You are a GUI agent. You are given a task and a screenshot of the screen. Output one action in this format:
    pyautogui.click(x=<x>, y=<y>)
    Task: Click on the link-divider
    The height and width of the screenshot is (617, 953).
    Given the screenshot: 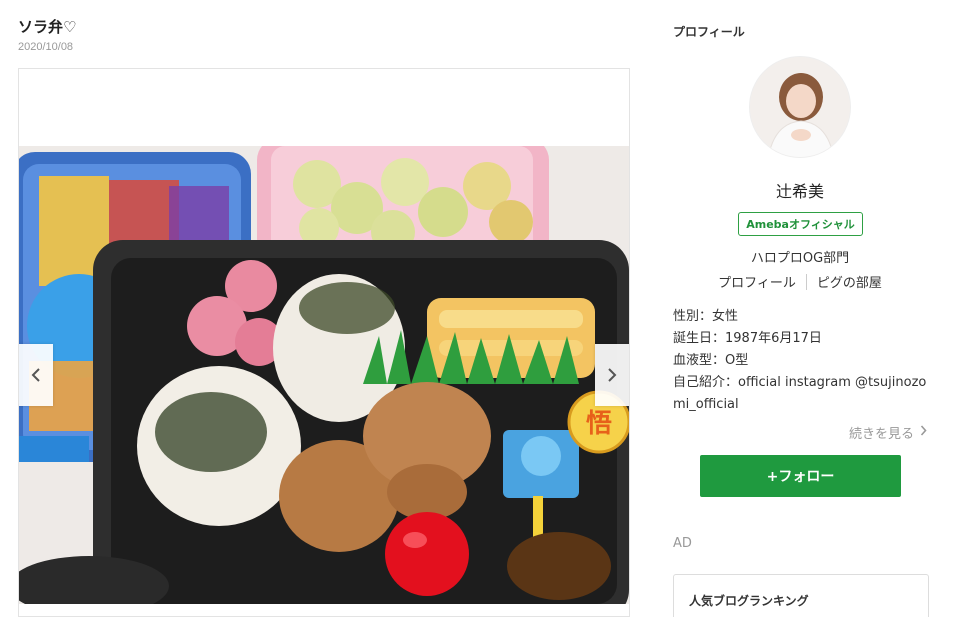 What is the action you would take?
    pyautogui.click(x=806, y=281)
    